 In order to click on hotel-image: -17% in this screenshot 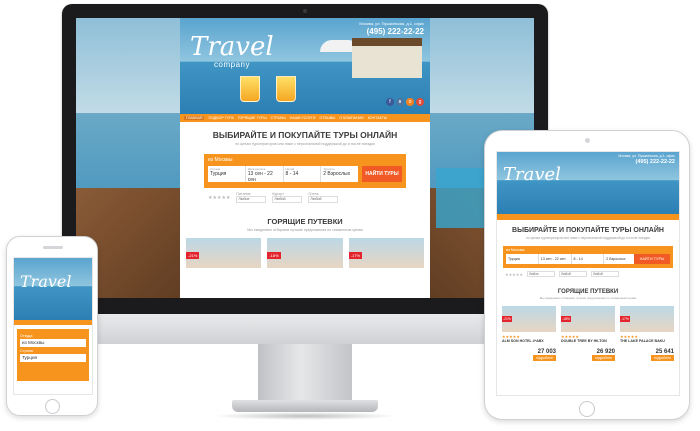, I will do `click(647, 319)`.